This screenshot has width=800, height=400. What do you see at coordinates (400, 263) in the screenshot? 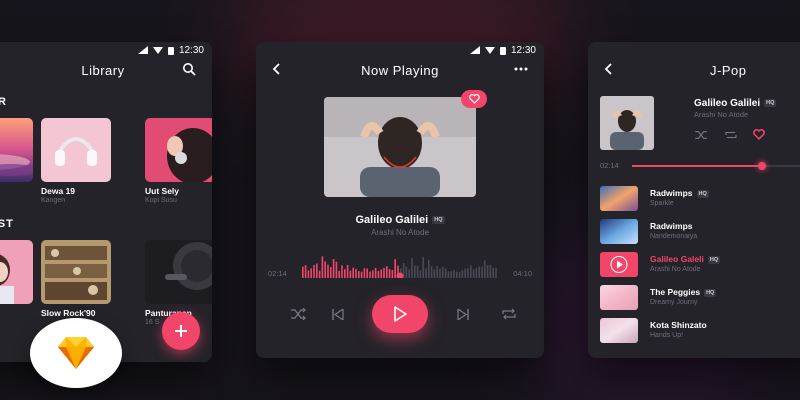
I see `waveform-seekbar` at bounding box center [400, 263].